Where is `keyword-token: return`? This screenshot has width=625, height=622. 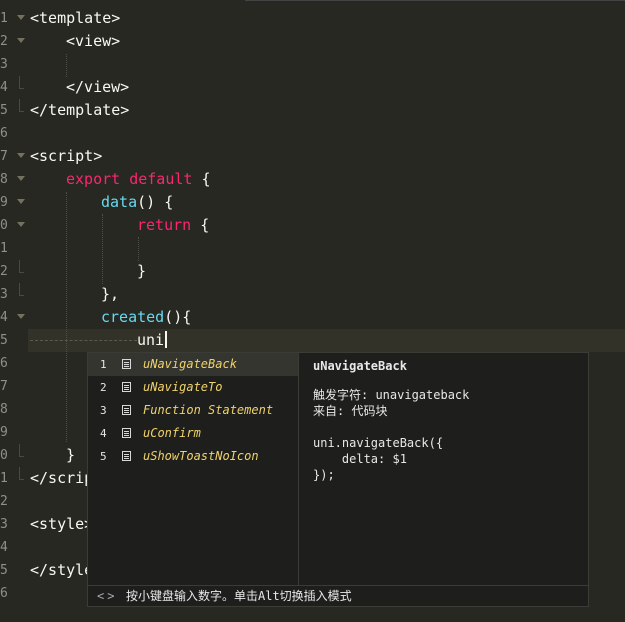
keyword-token: return is located at coordinates (164, 225).